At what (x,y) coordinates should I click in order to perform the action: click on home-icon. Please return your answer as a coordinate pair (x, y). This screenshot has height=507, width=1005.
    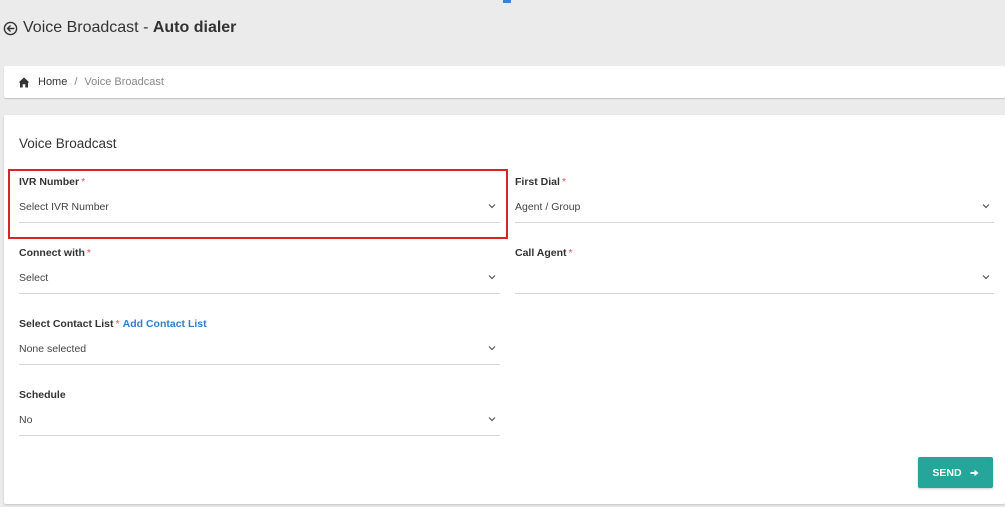
    Looking at the image, I should click on (24, 82).